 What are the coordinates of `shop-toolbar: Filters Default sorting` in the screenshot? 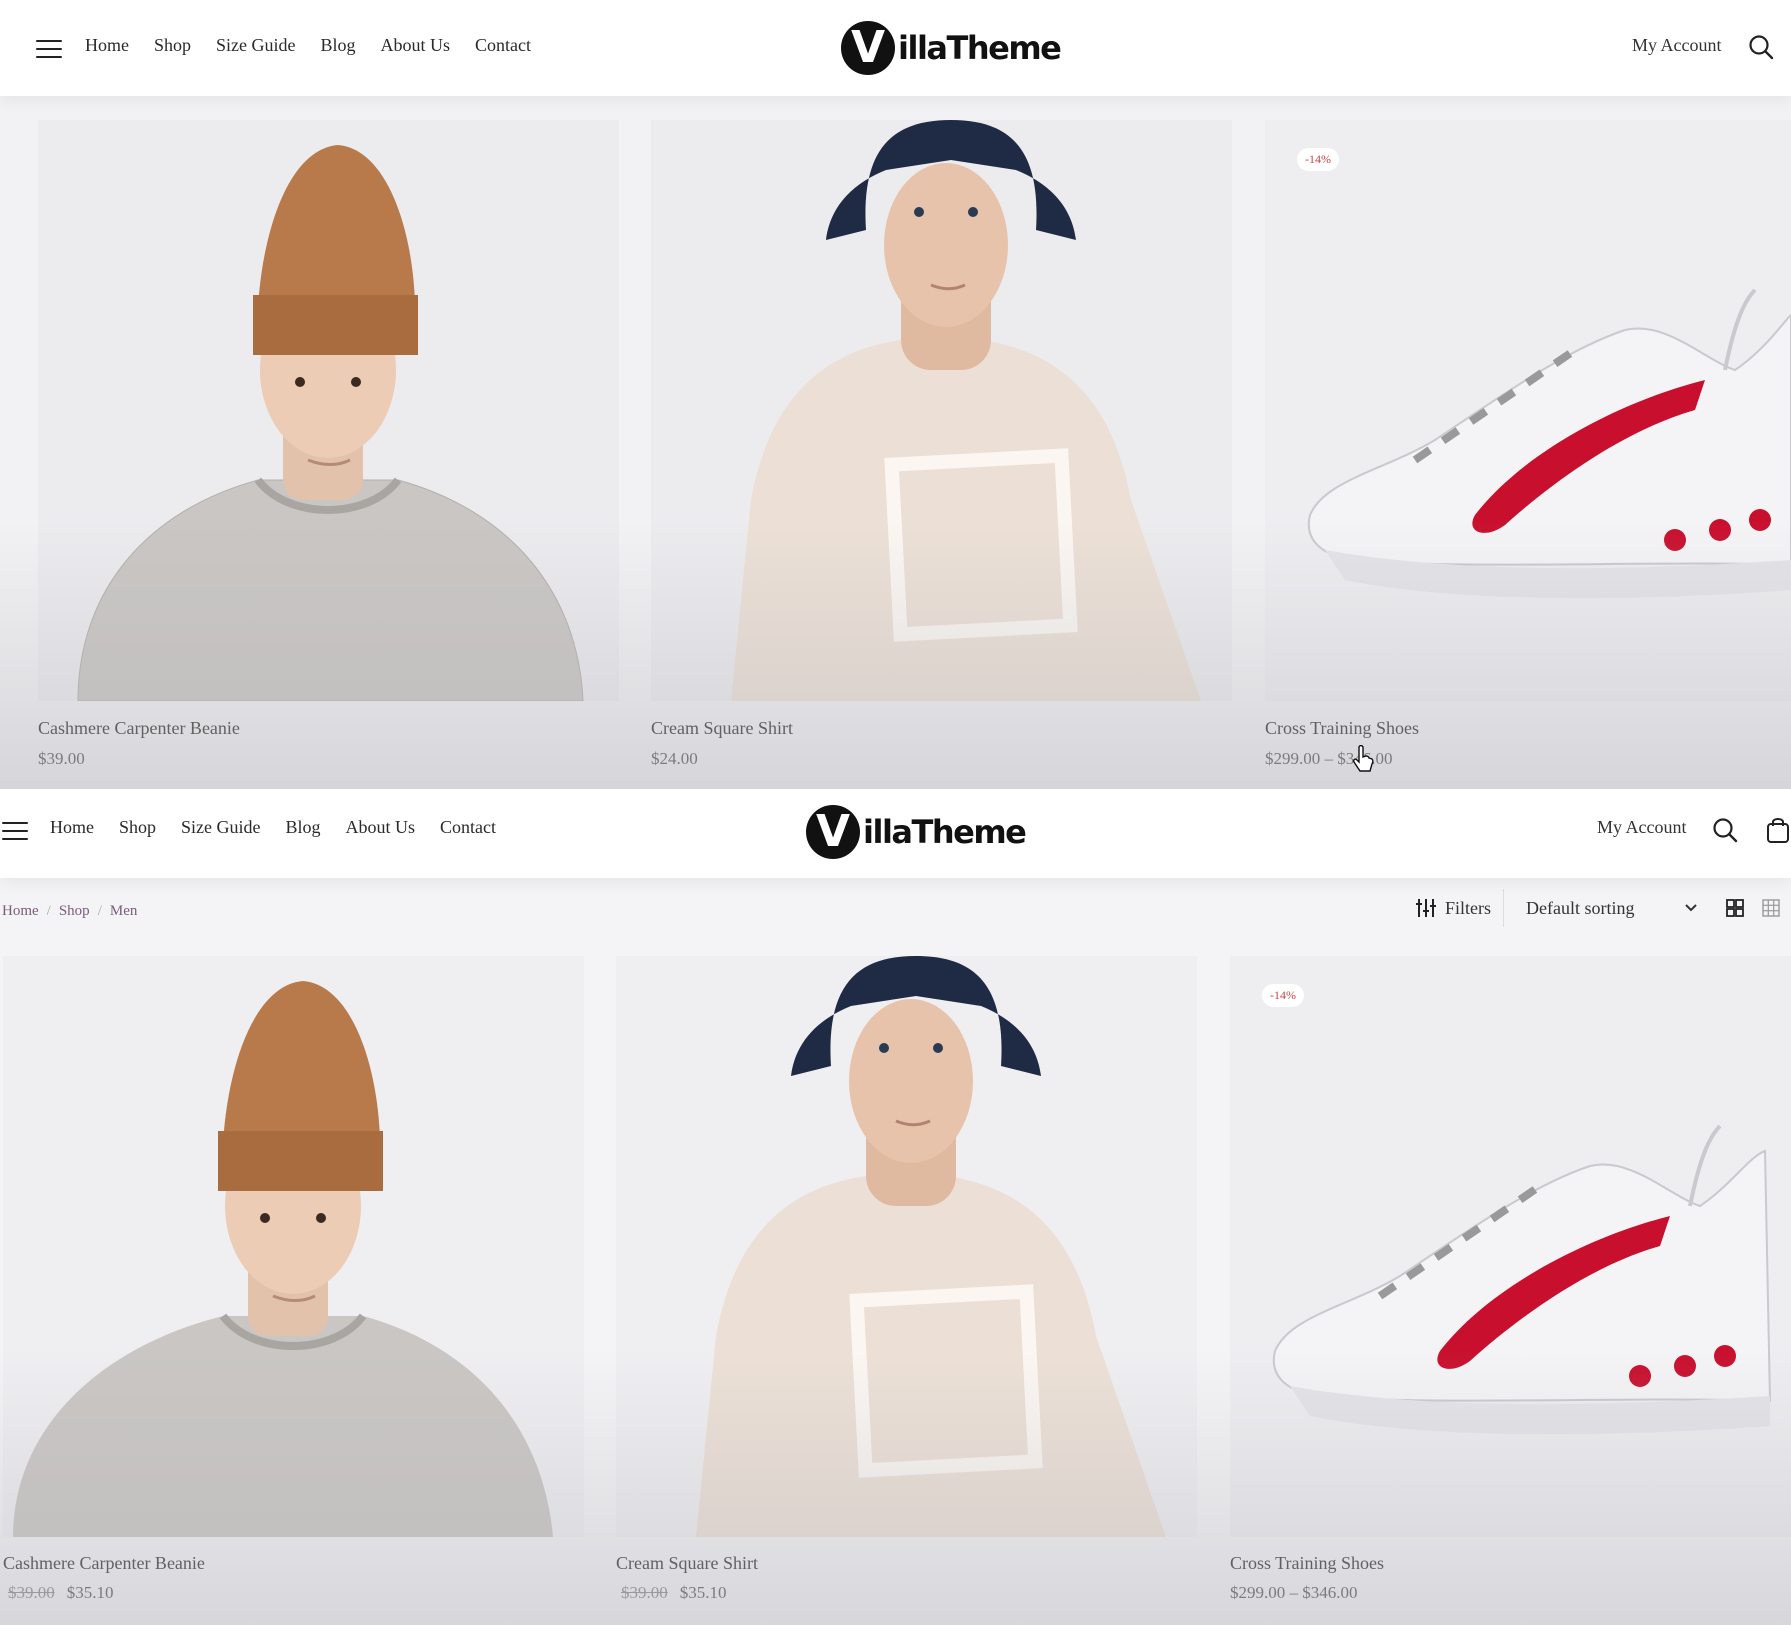 It's located at (1603, 908).